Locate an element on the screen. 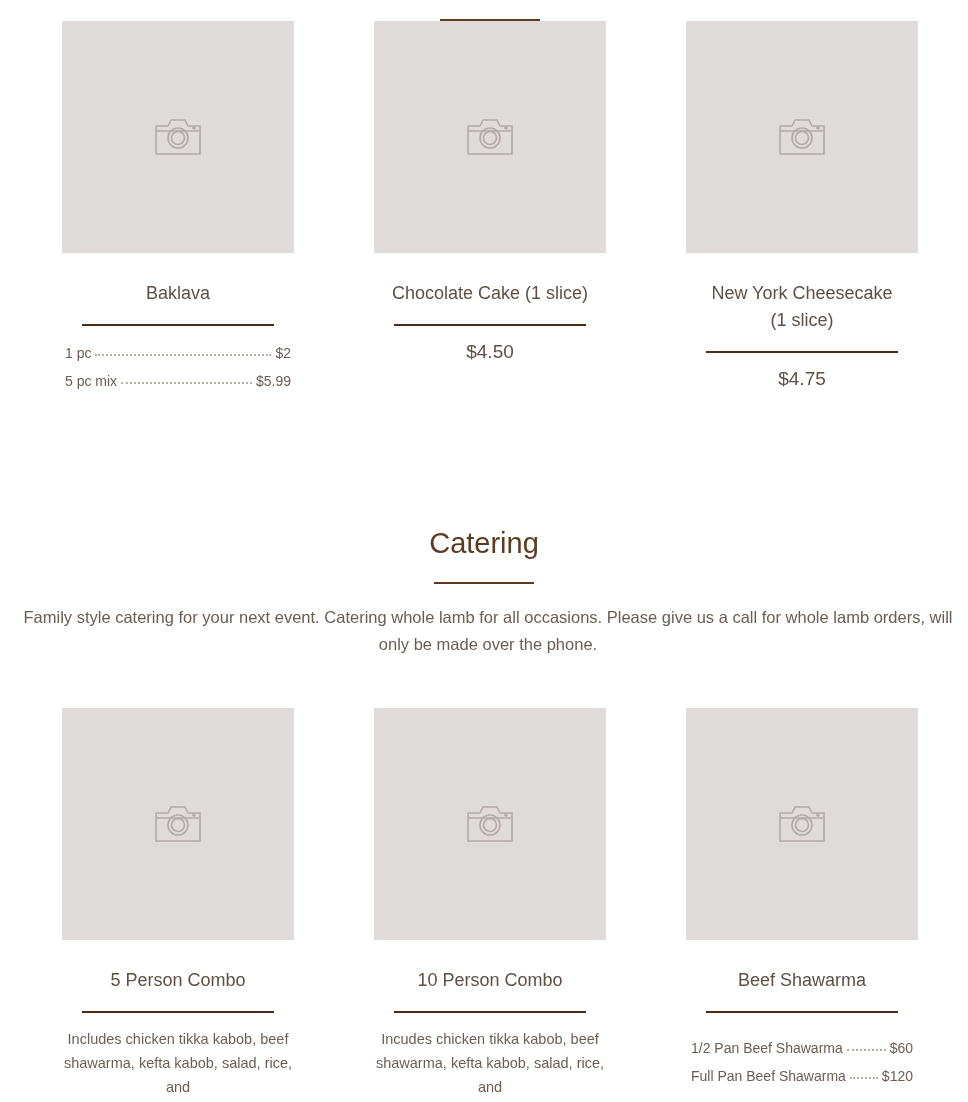 Image resolution: width=968 pixels, height=1102 pixels. item-description: Incudes chicken tikka kabob, beef shawarma, kefta kabob, salad, rice, and is located at coordinates (490, 1063).